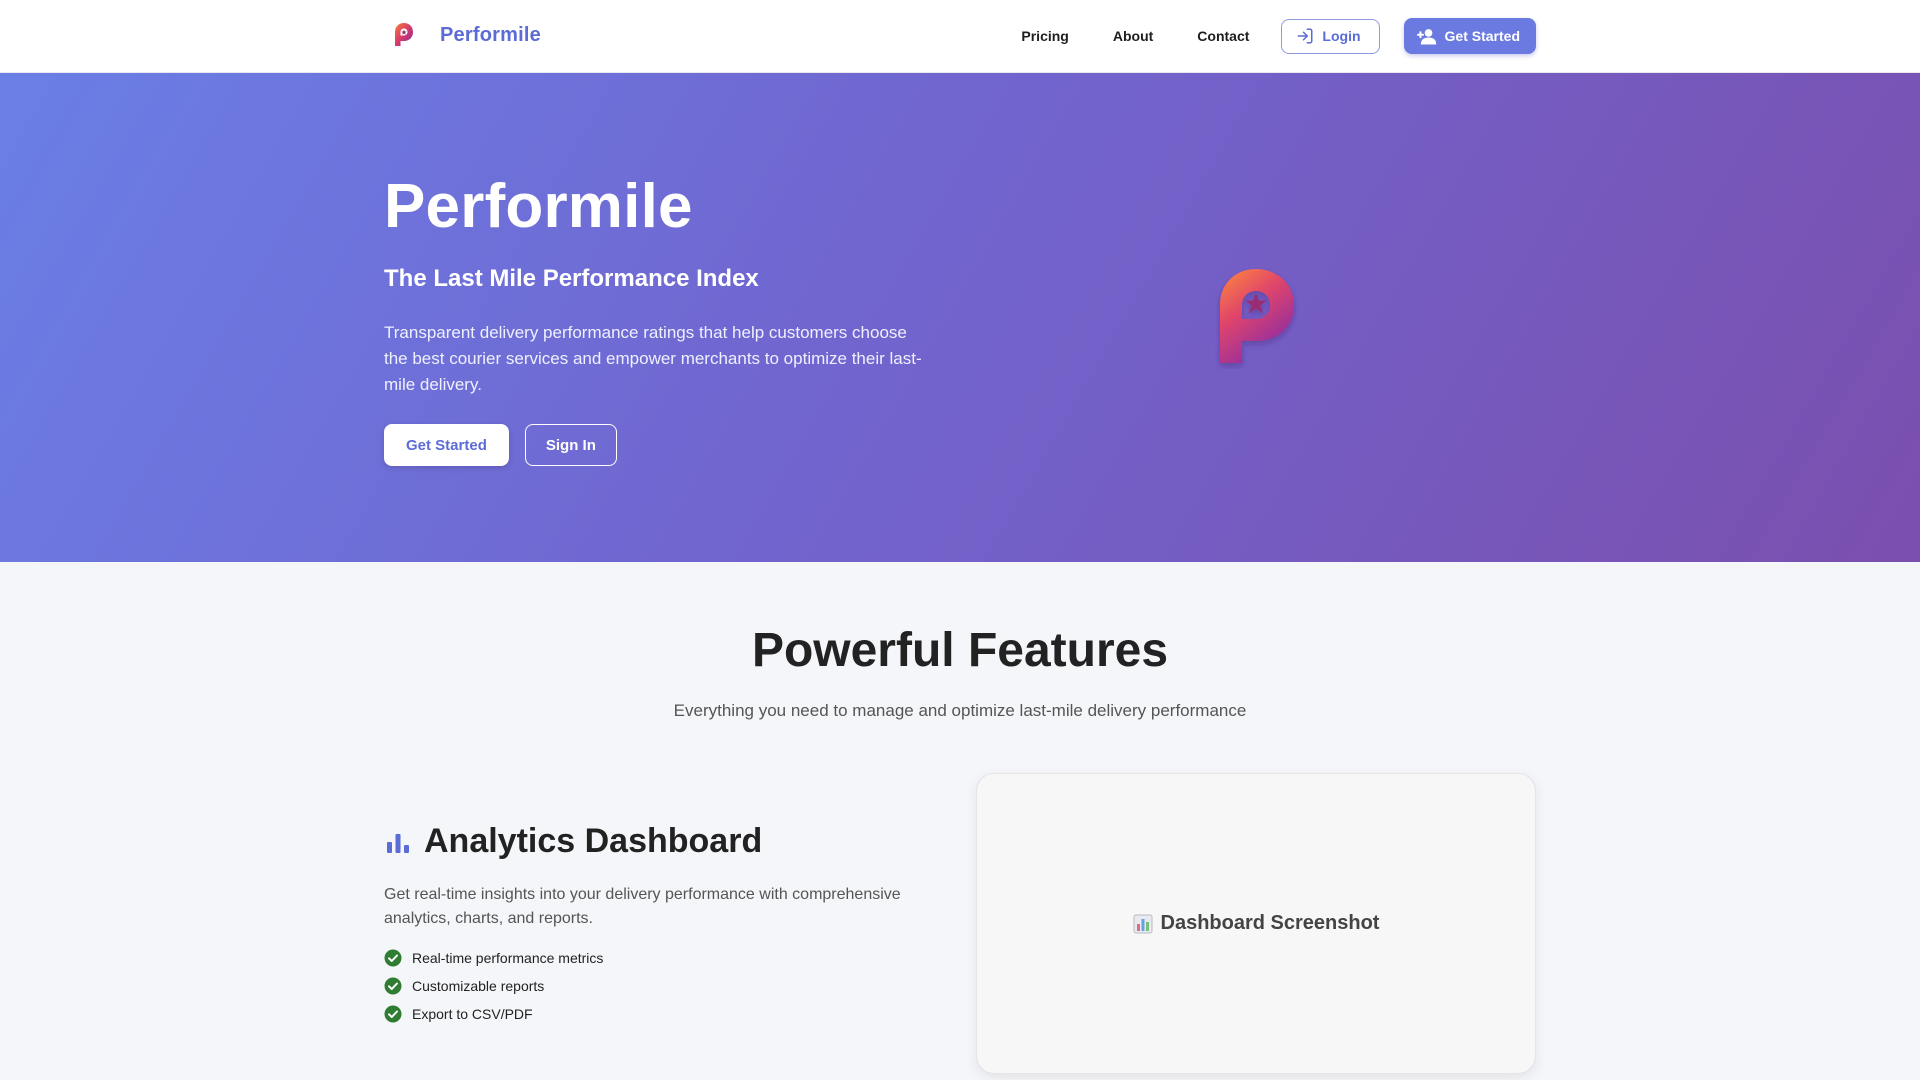 This screenshot has height=1080, width=1920. I want to click on list-item: Customizable reports, so click(493, 986).